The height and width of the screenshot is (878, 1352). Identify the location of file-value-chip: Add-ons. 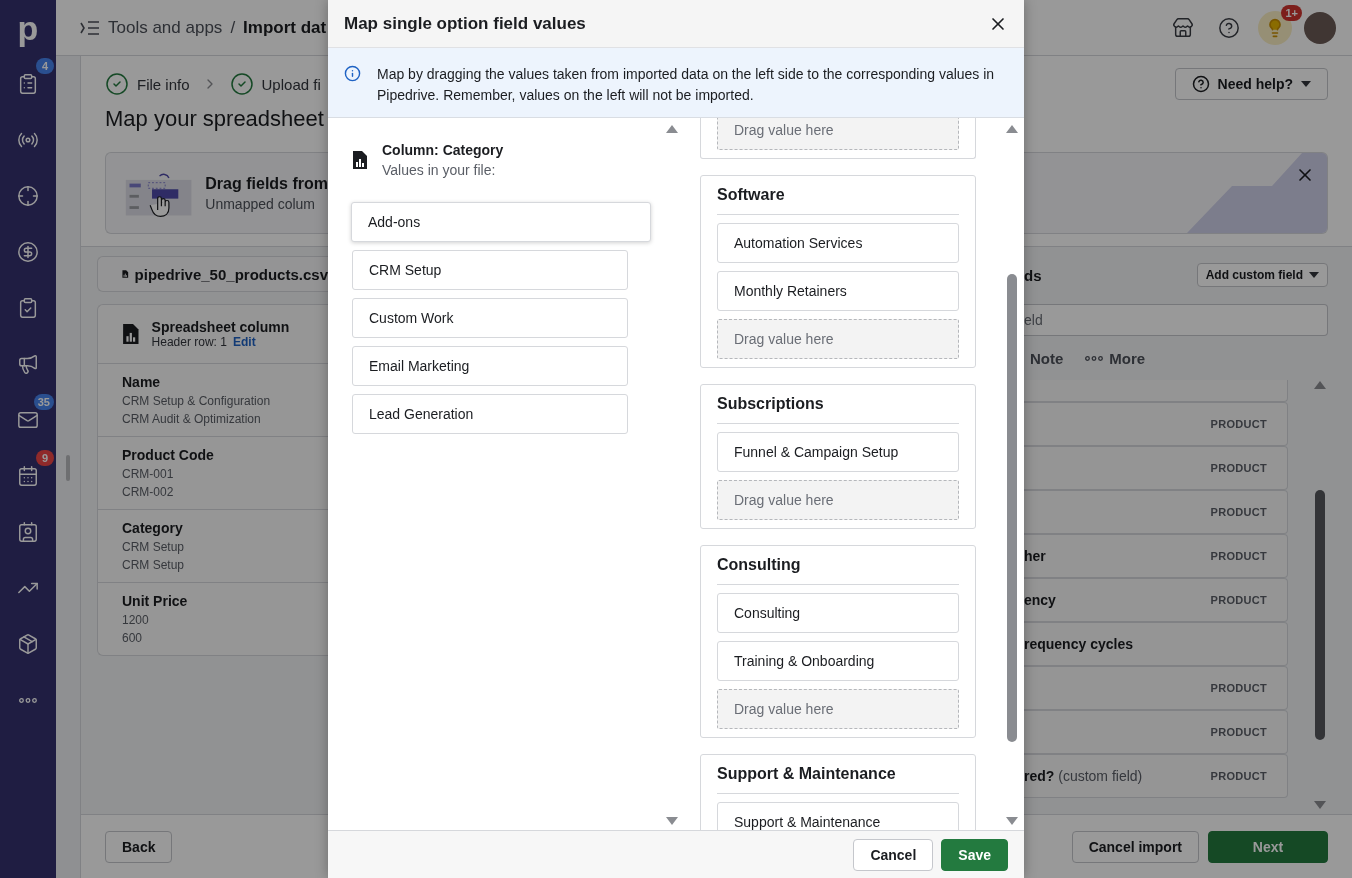
(501, 222).